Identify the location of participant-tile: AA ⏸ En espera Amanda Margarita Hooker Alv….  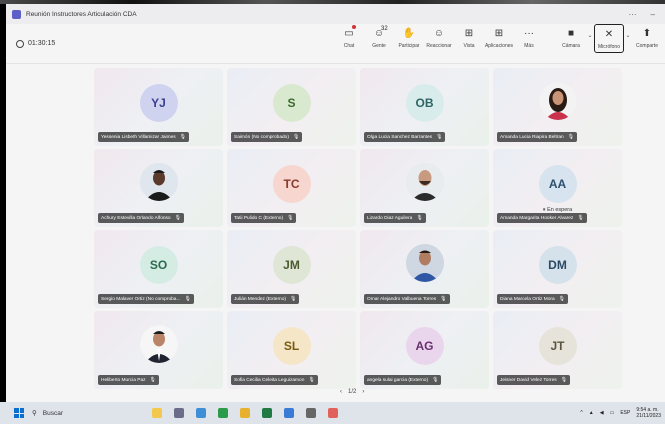
(557, 188).